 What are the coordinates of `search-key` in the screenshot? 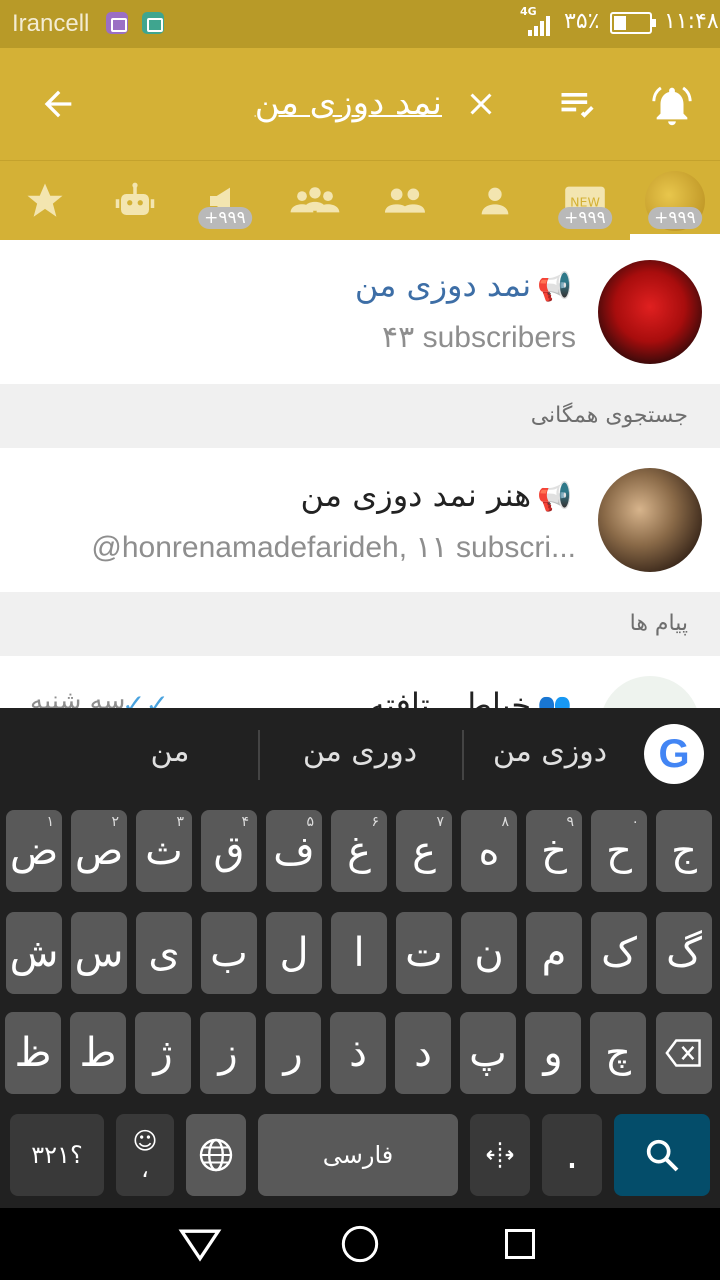 It's located at (662, 1155).